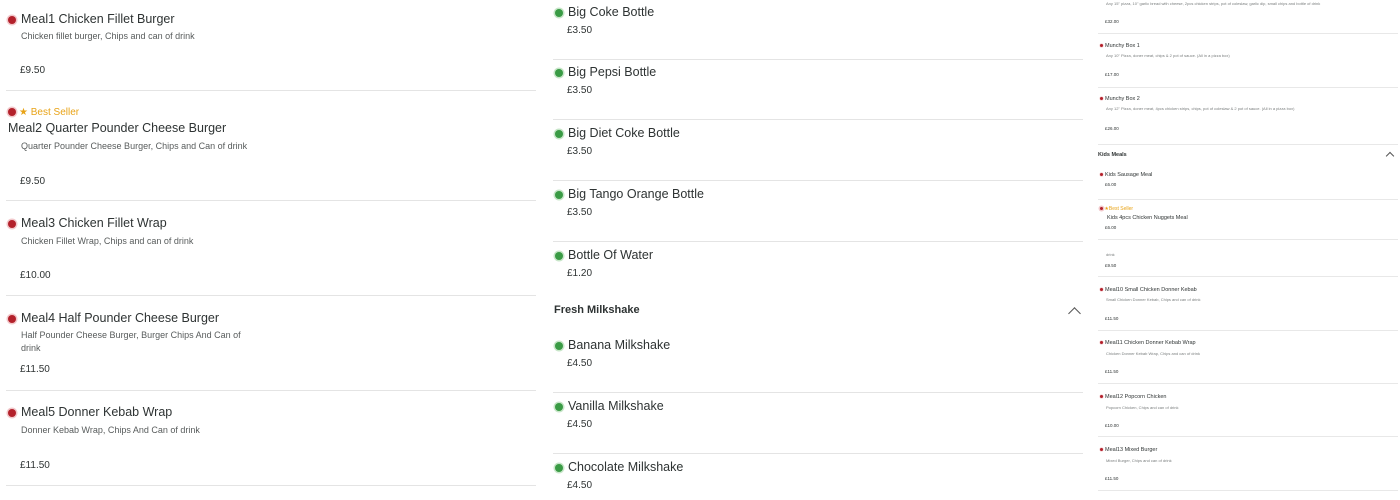 The width and height of the screenshot is (1400, 500). Describe the element at coordinates (98, 19) in the screenshot. I see `item-name: Meal1 Chicken Fillet Burger` at that location.